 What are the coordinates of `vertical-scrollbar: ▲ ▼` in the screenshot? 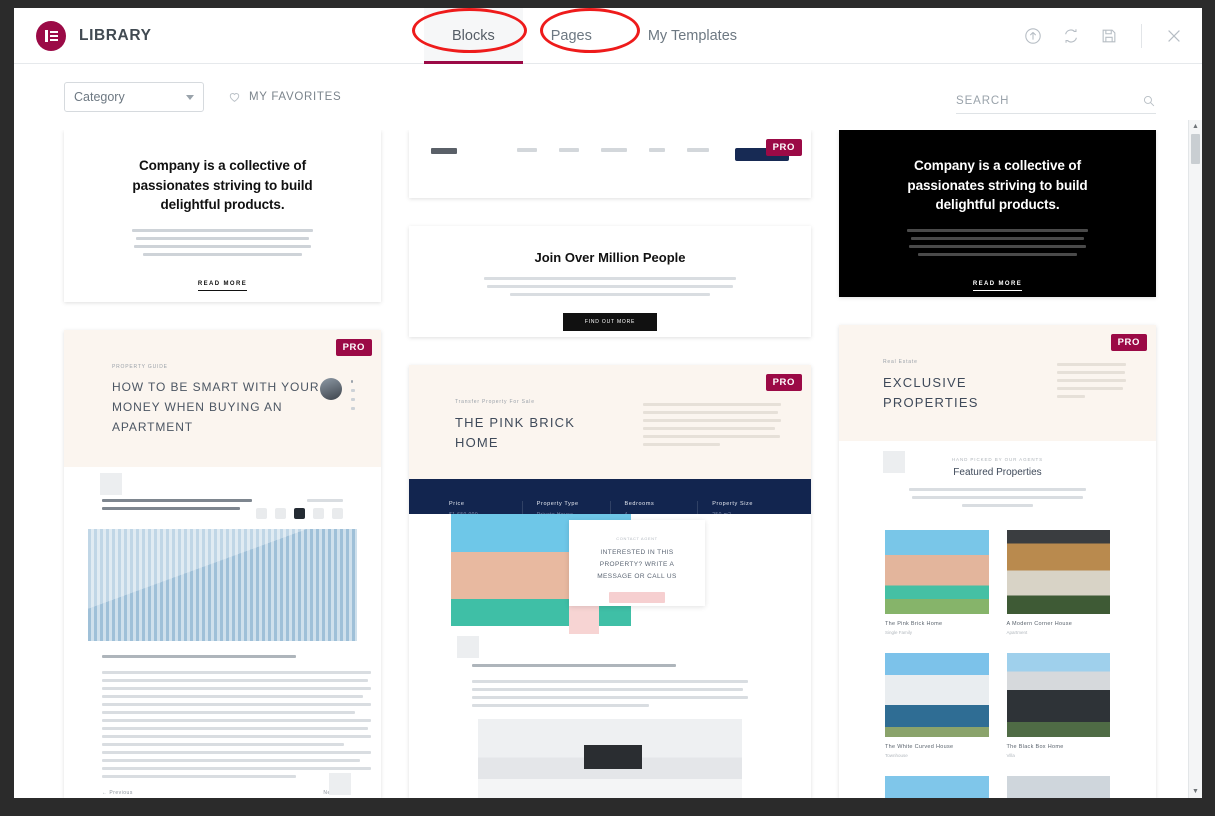 It's located at (1195, 459).